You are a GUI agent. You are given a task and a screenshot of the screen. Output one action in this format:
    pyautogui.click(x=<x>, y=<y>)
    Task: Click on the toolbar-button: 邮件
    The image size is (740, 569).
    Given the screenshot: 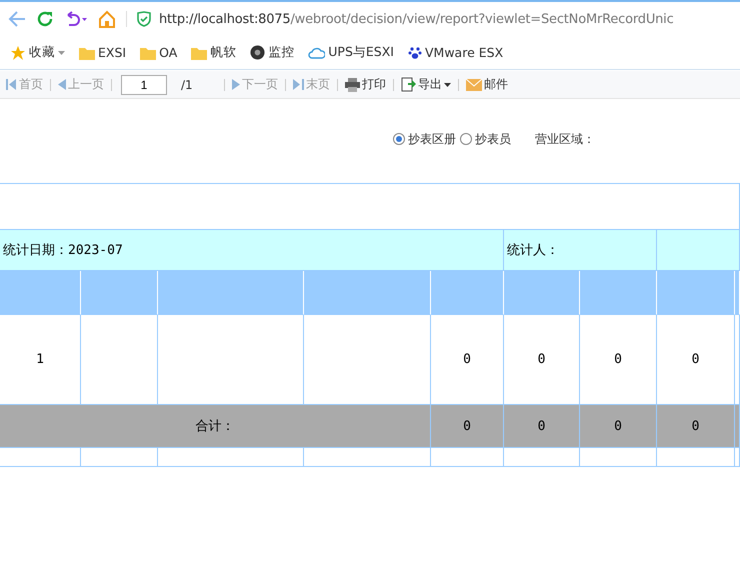 What is the action you would take?
    pyautogui.click(x=487, y=84)
    